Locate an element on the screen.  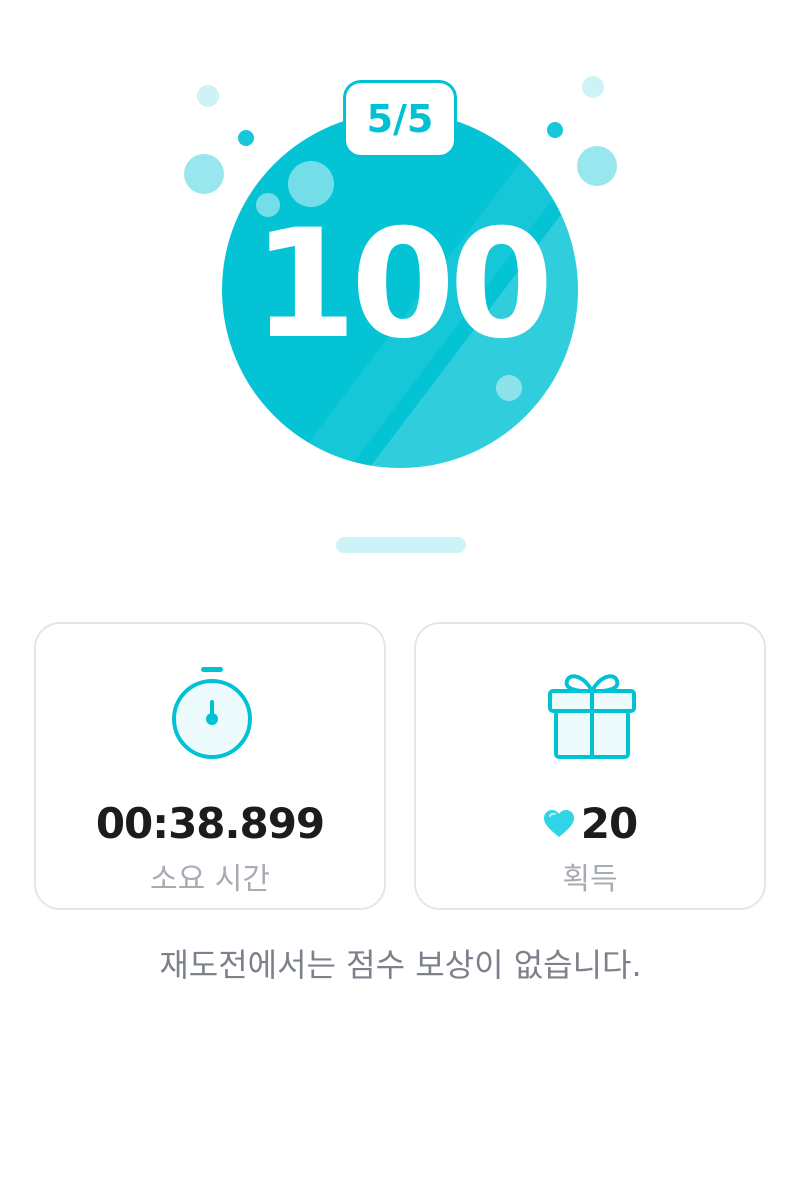
retry-notice: 재도전에서는 점수 보상이 없습니다. is located at coordinates (400, 965).